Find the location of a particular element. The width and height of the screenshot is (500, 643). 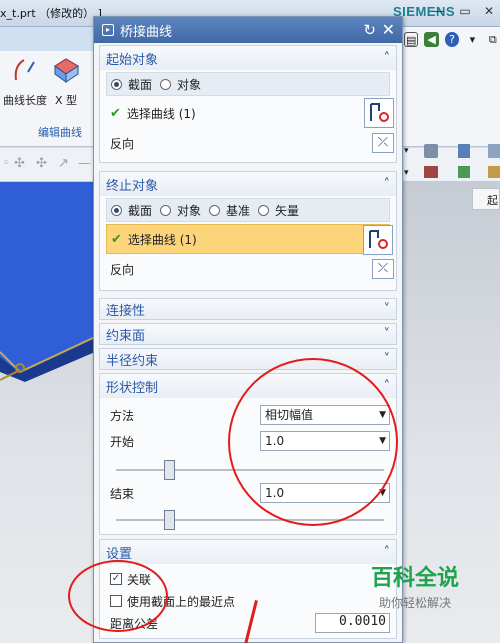

radio-vector is located at coordinates (264, 210).